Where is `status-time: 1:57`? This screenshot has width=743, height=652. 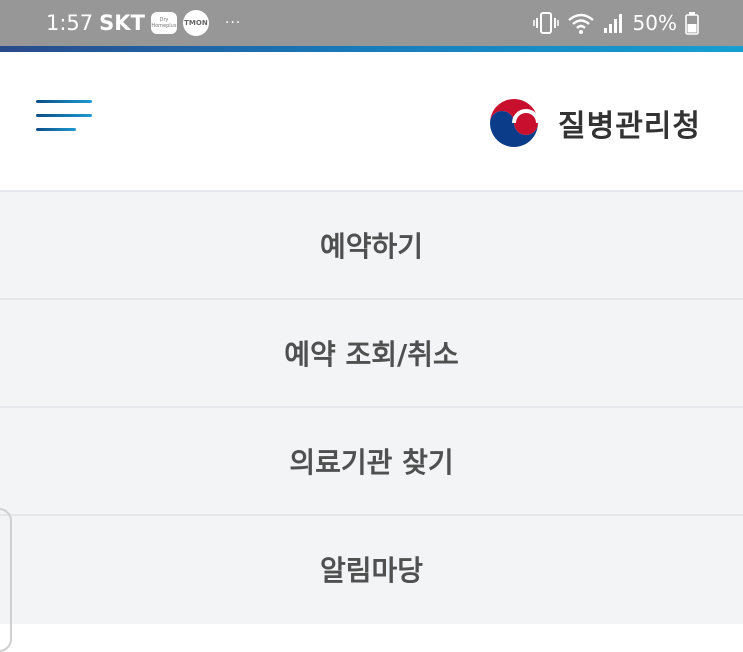 status-time: 1:57 is located at coordinates (70, 23).